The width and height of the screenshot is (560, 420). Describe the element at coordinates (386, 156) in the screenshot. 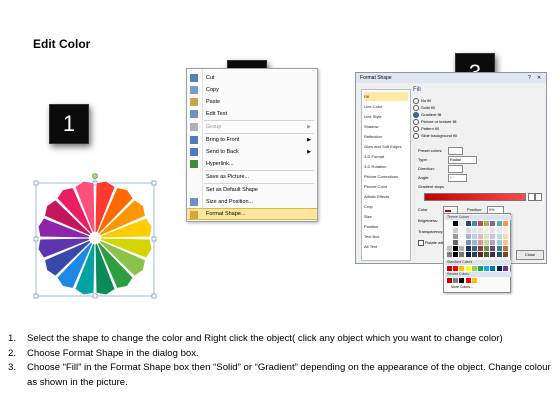

I see `category-3-d-format: 3-D Format` at that location.